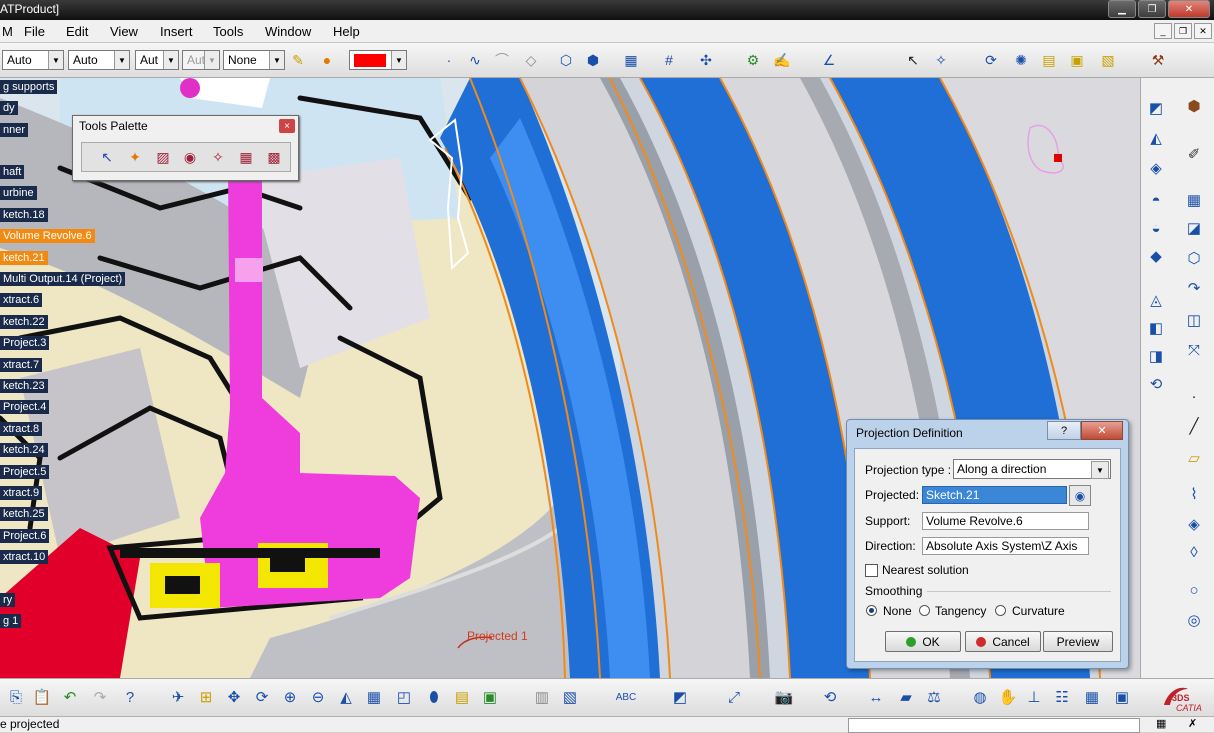  I want to click on surface-icon: ◈, so click(1156, 168).